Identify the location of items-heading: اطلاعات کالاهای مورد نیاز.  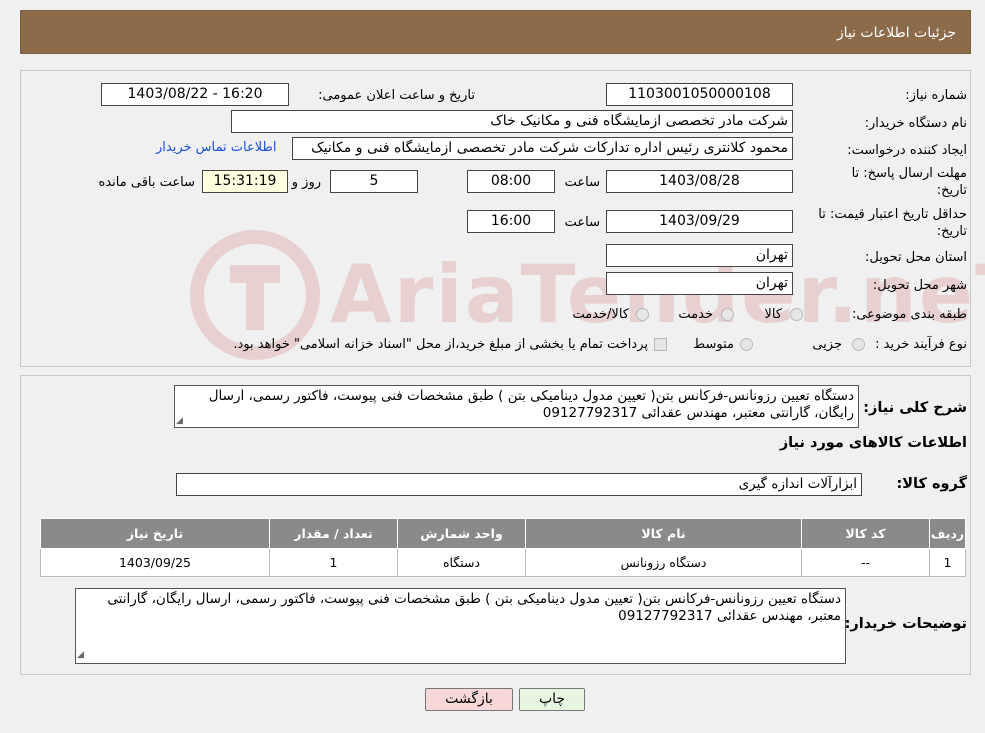
(873, 443).